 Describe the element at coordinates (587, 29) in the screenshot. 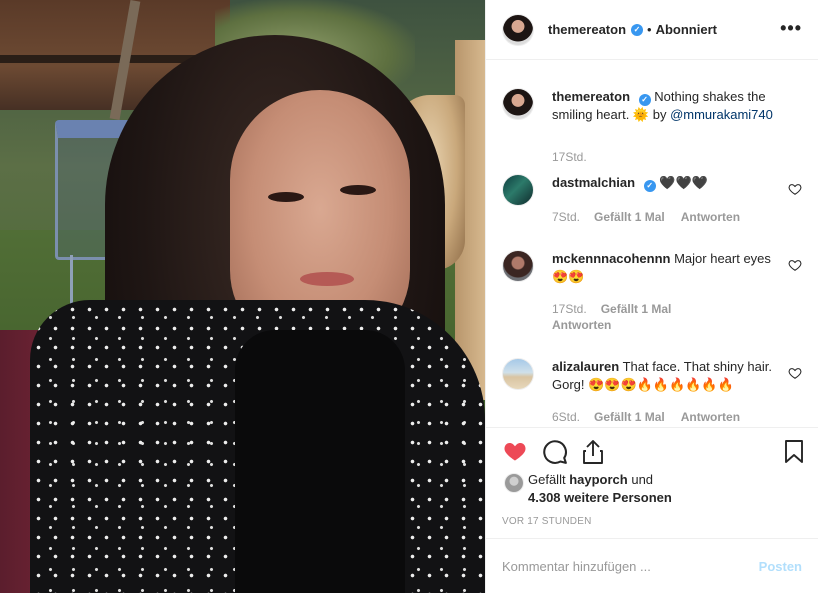

I see `author-username: themereaton` at that location.